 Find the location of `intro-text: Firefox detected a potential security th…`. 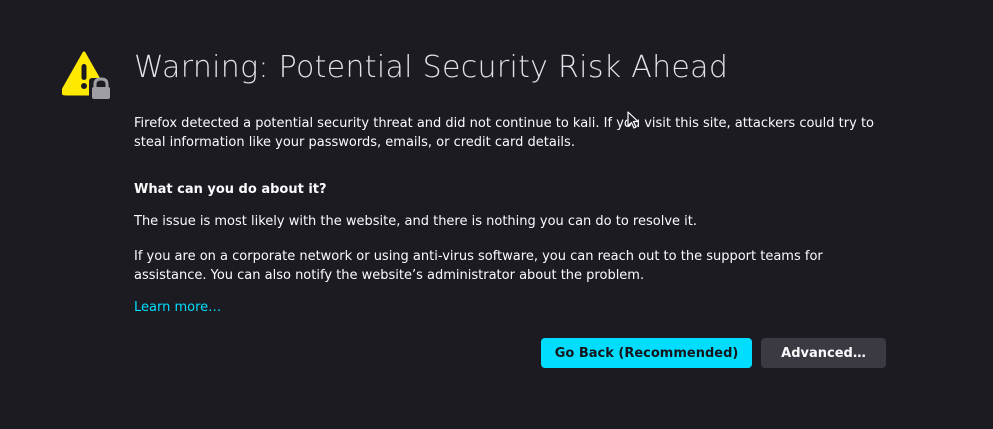

intro-text: Firefox detected a potential security th… is located at coordinates (504, 133).